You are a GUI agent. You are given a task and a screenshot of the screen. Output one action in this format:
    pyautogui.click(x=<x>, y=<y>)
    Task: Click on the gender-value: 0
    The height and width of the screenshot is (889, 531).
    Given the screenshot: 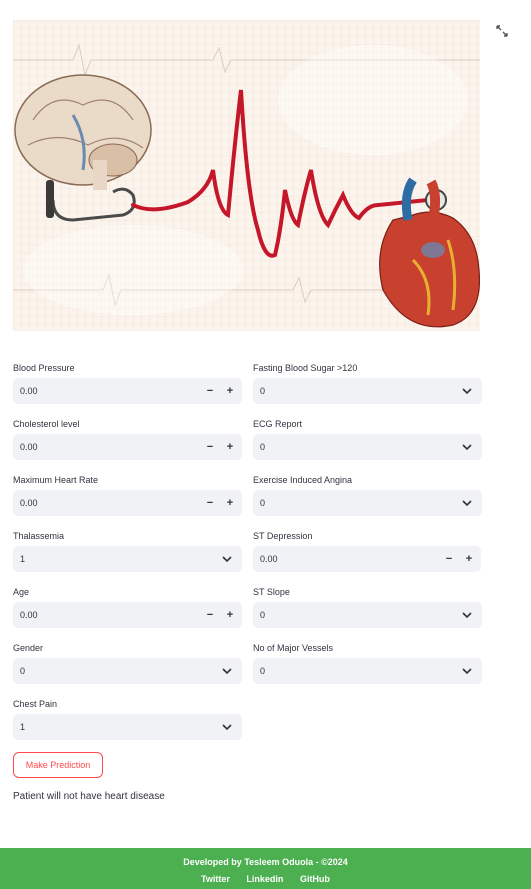 What is the action you would take?
    pyautogui.click(x=23, y=671)
    